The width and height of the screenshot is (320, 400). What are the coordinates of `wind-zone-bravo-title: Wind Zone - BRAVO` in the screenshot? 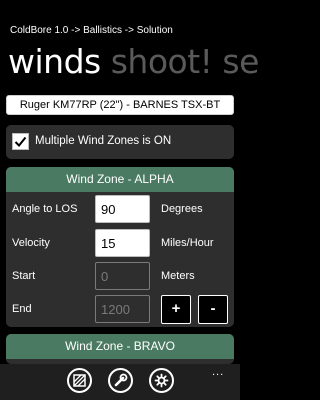 It's located at (120, 346).